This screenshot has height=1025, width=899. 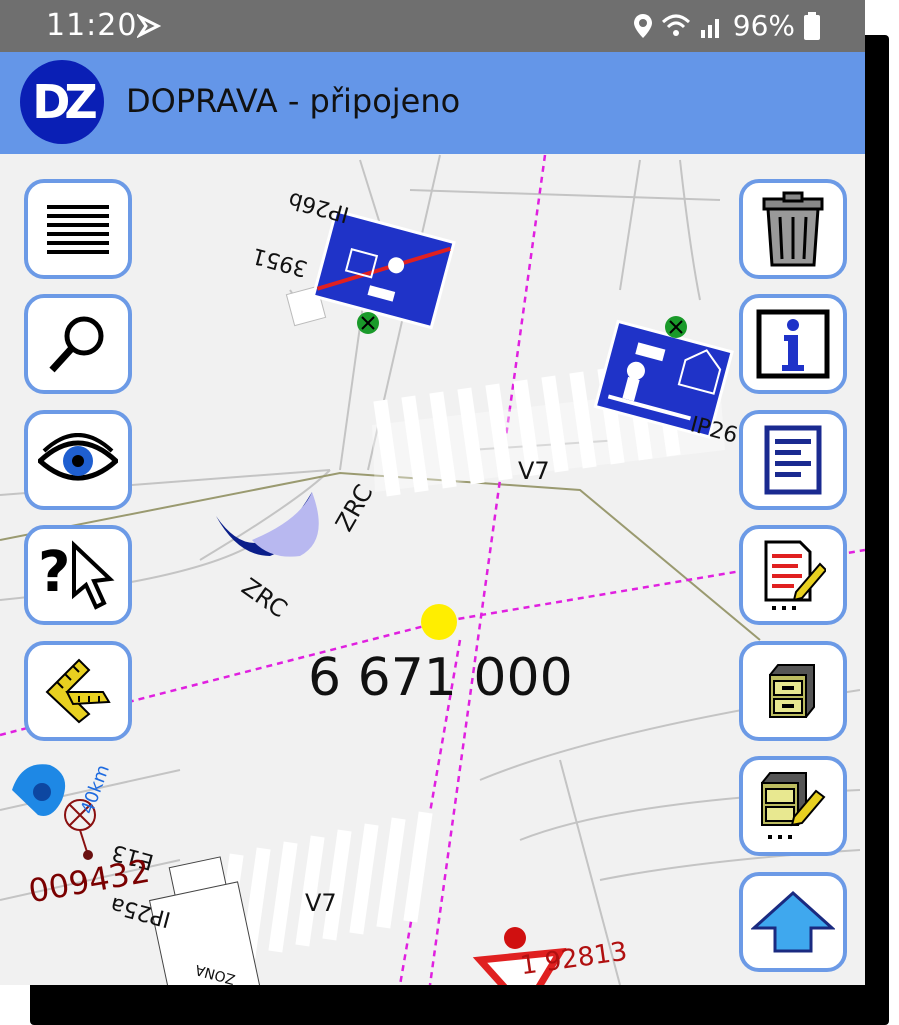 I want to click on wifi-icon, so click(x=675, y=25).